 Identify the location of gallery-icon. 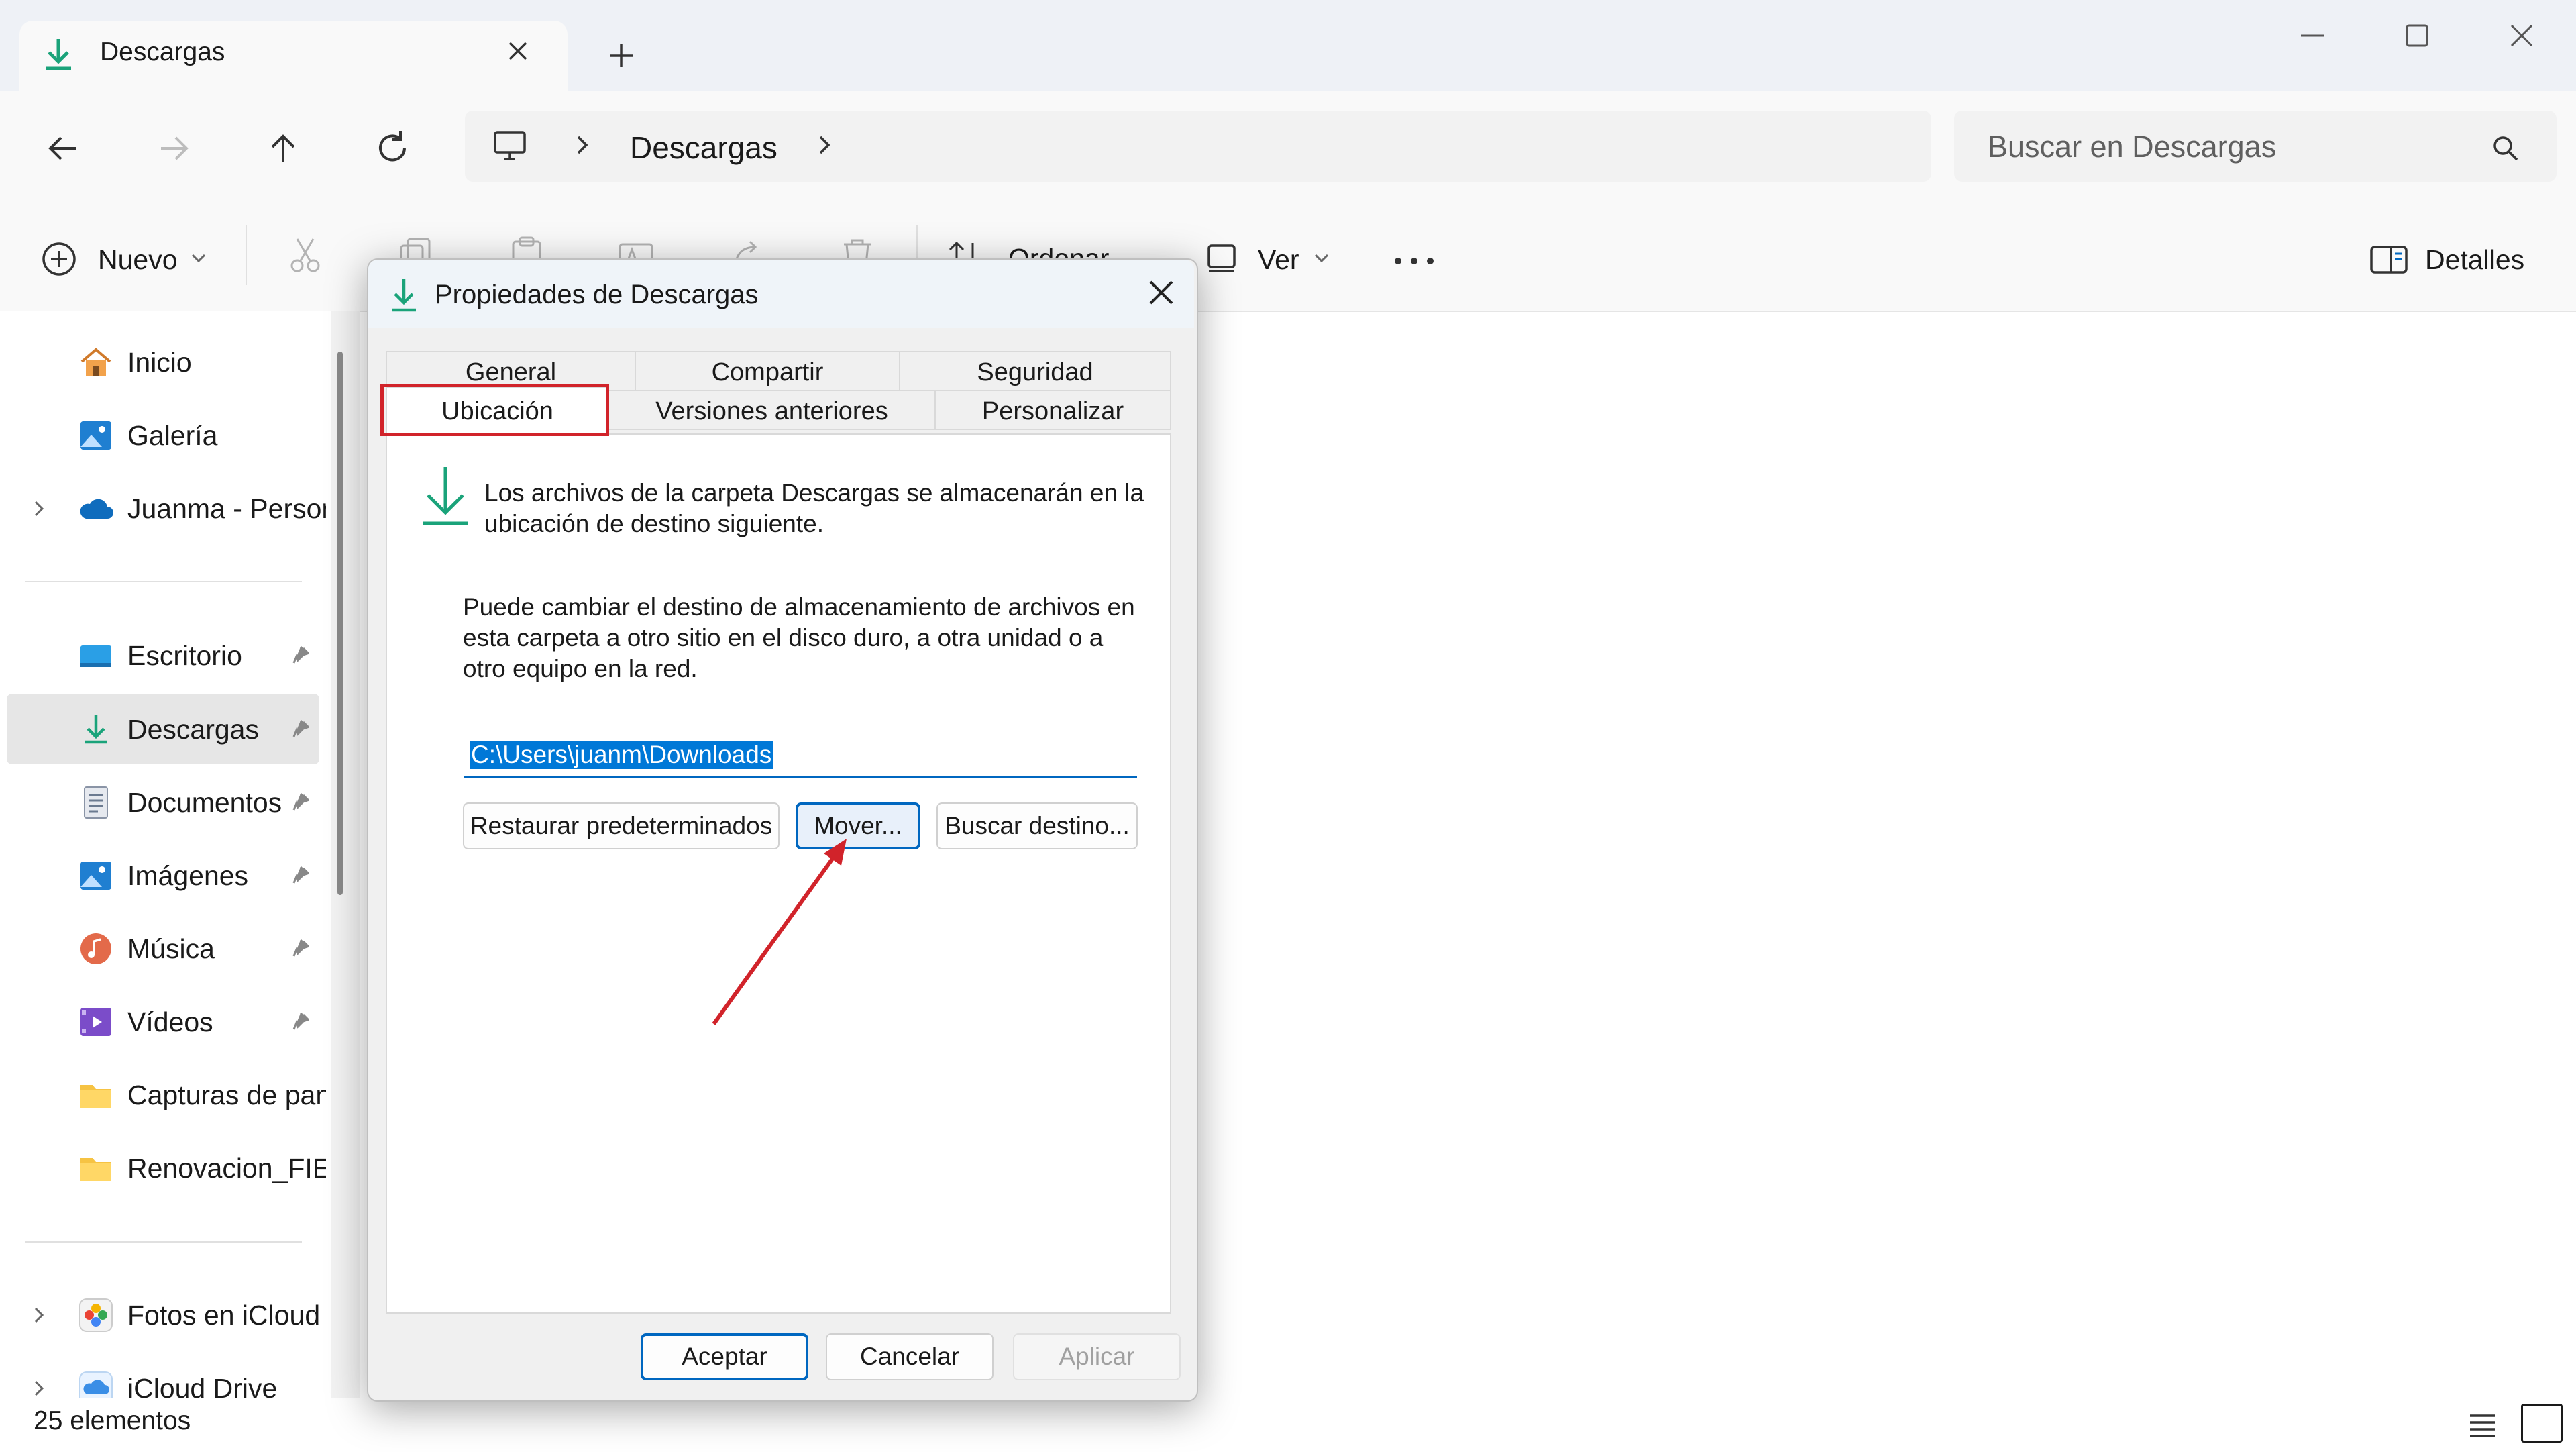
(96, 436).